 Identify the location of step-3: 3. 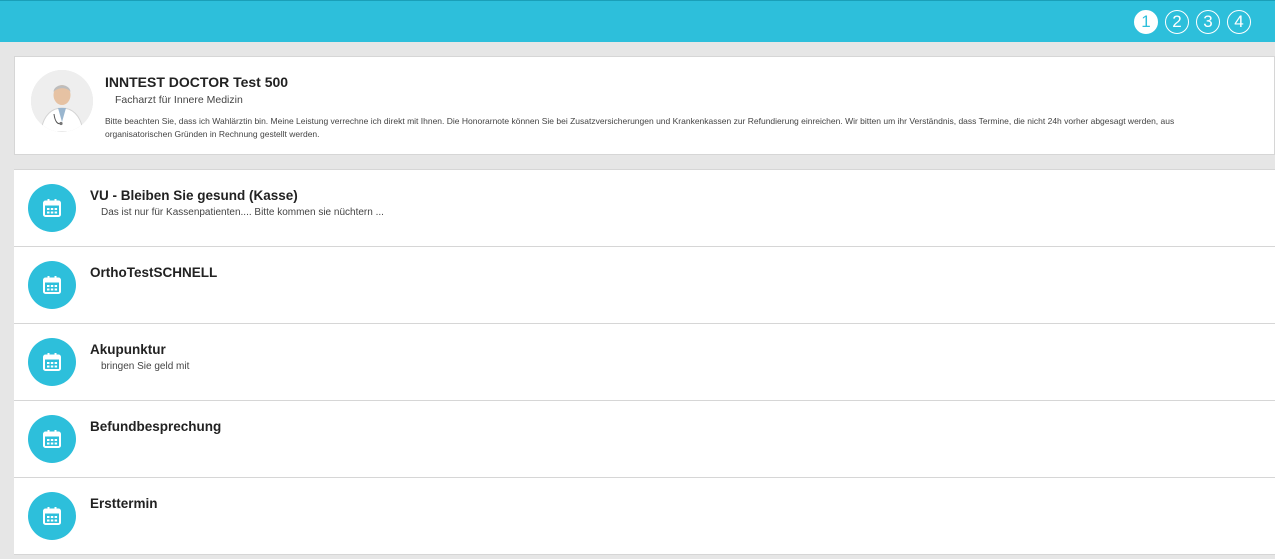
(1208, 22).